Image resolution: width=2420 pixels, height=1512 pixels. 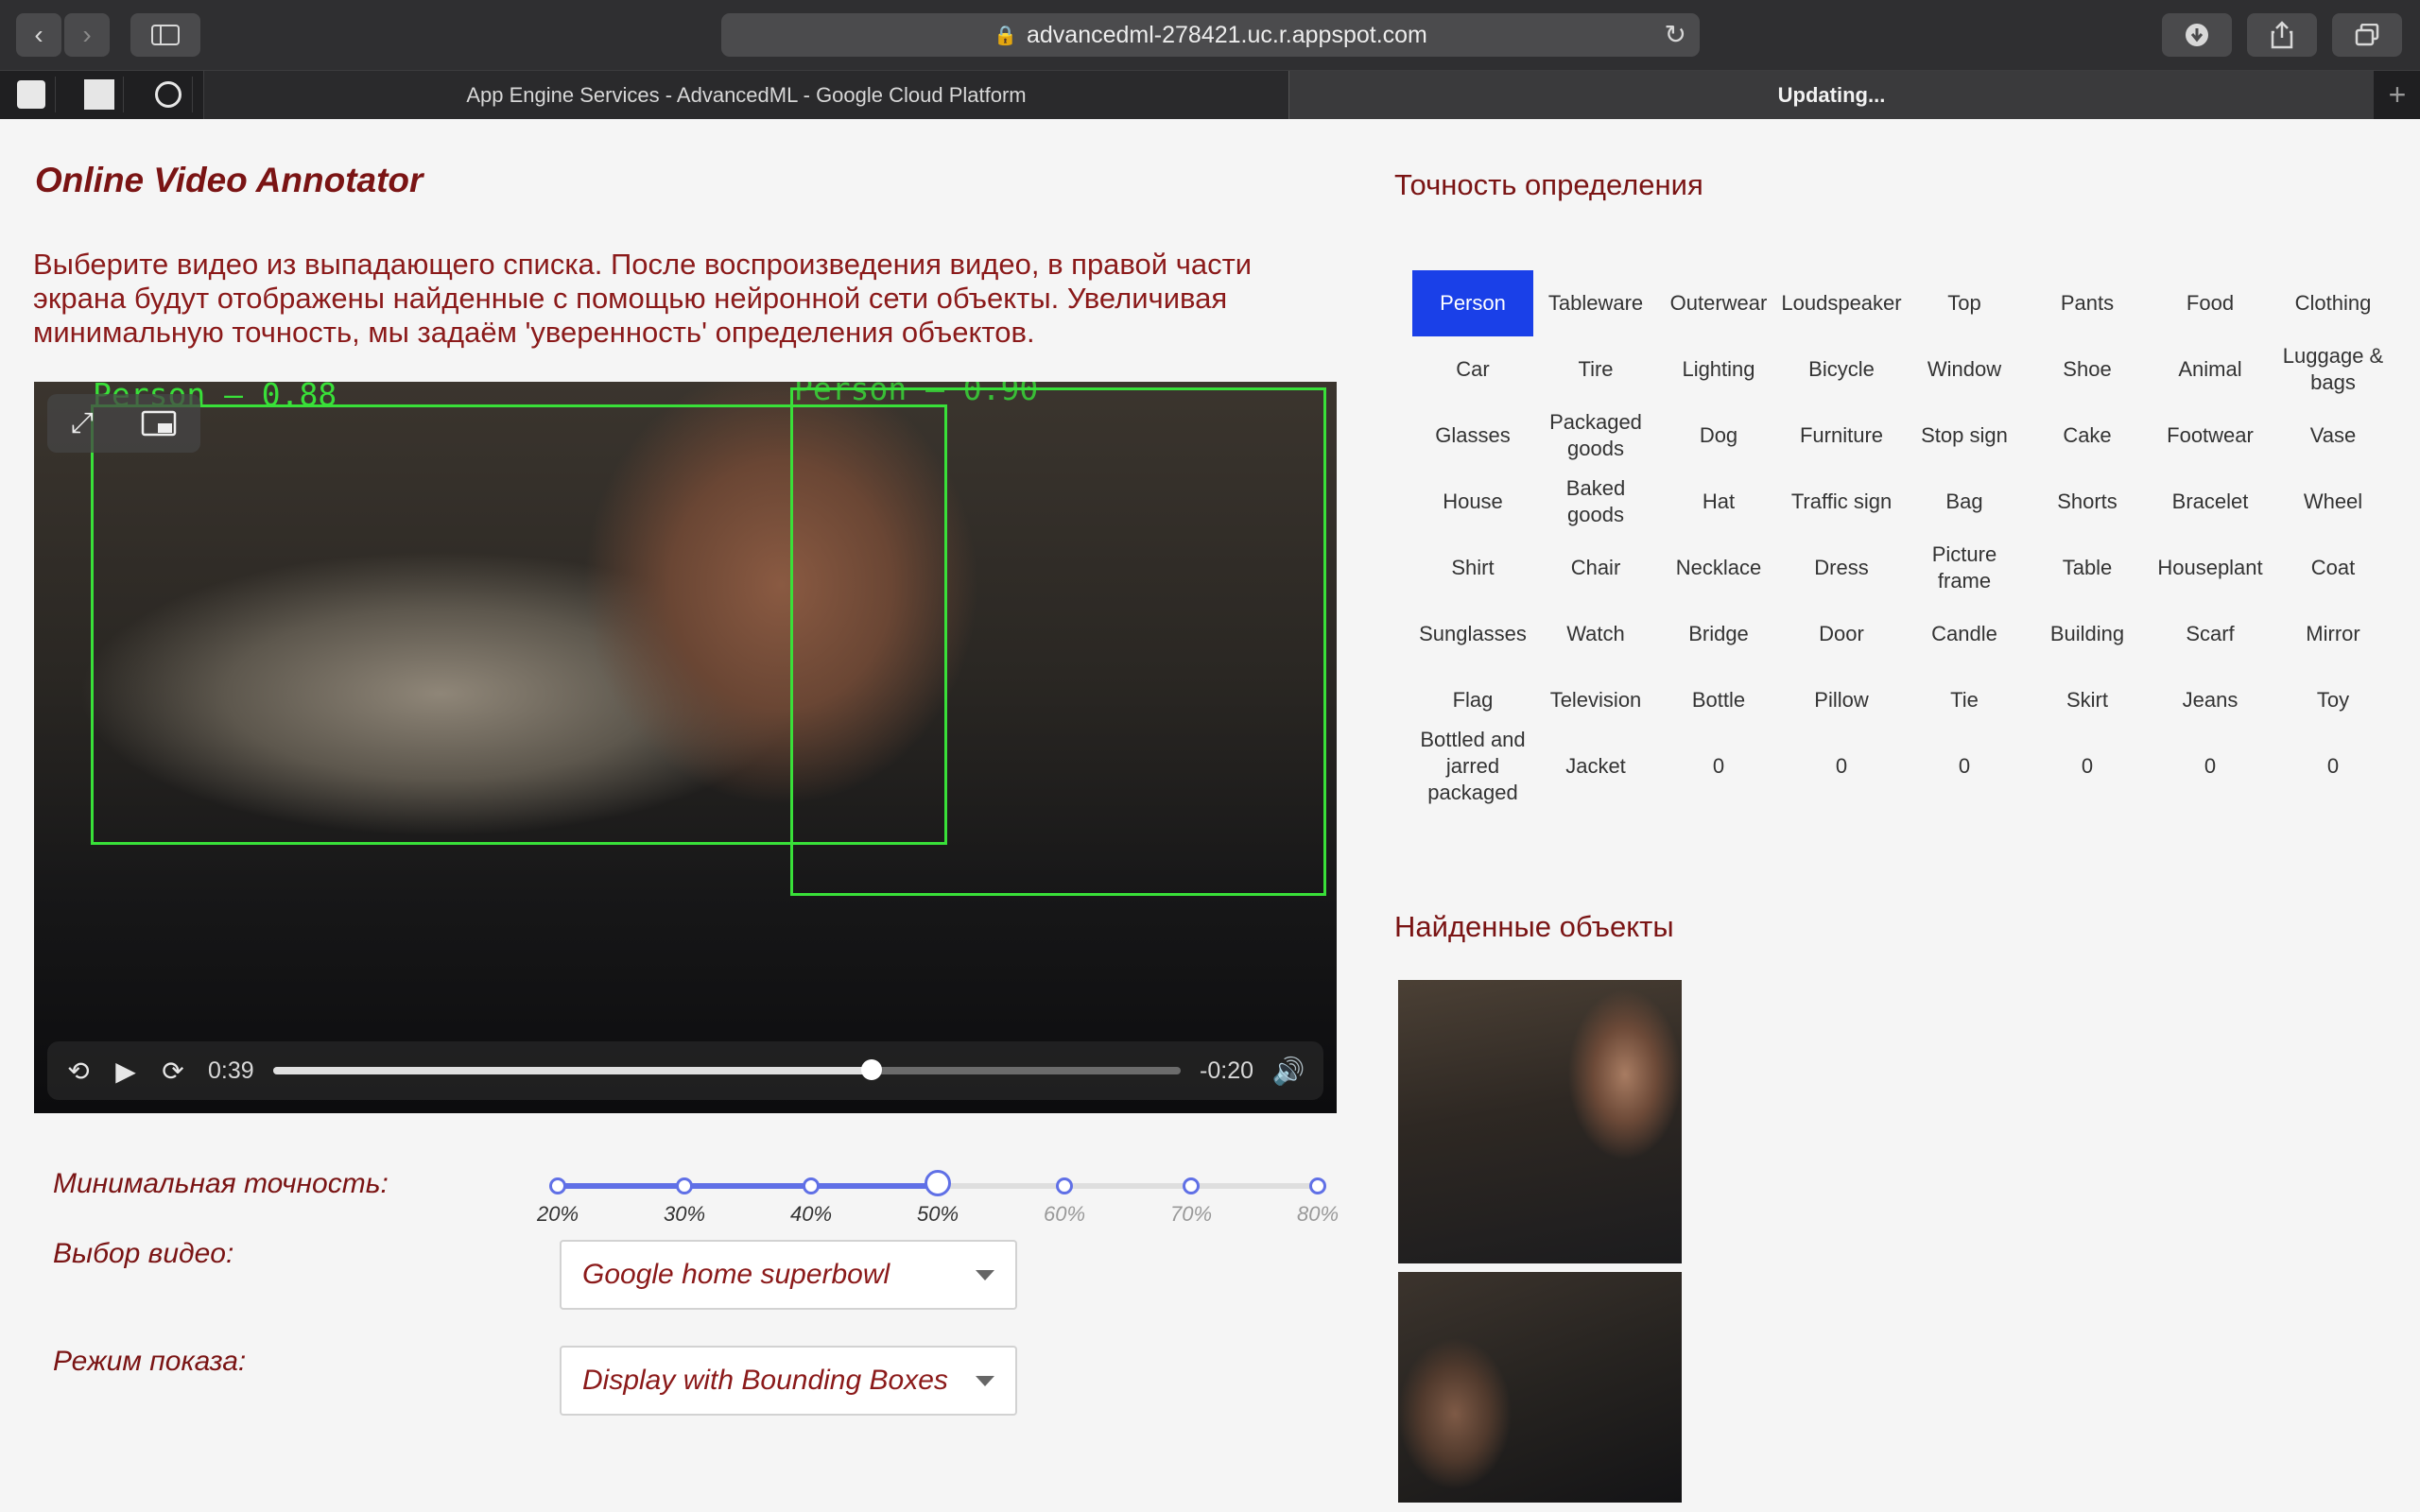 I want to click on label-cell: Furniture, so click(x=1841, y=436).